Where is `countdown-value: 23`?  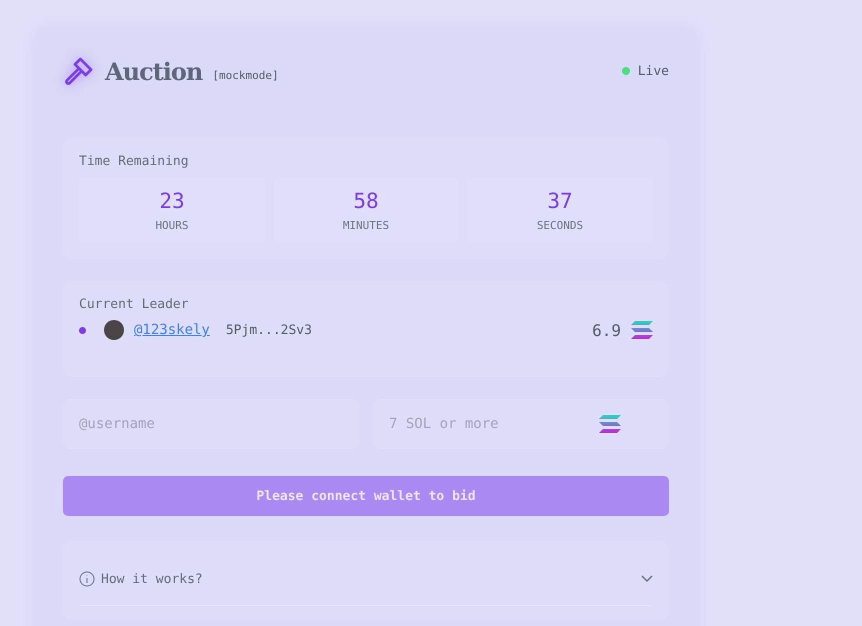
countdown-value: 23 is located at coordinates (172, 200).